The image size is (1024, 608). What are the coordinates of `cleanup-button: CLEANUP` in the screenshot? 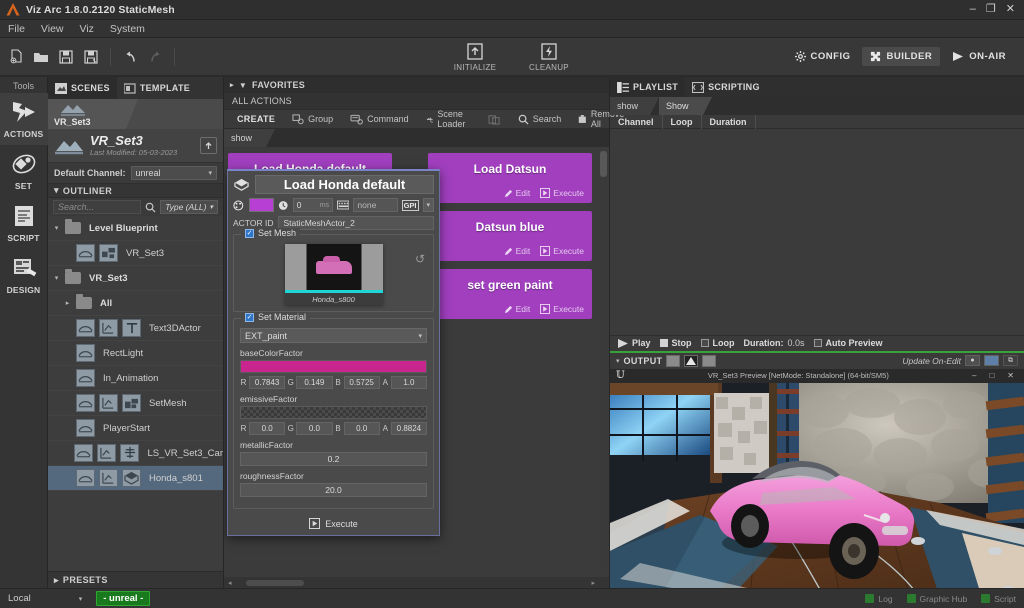 It's located at (549, 57).